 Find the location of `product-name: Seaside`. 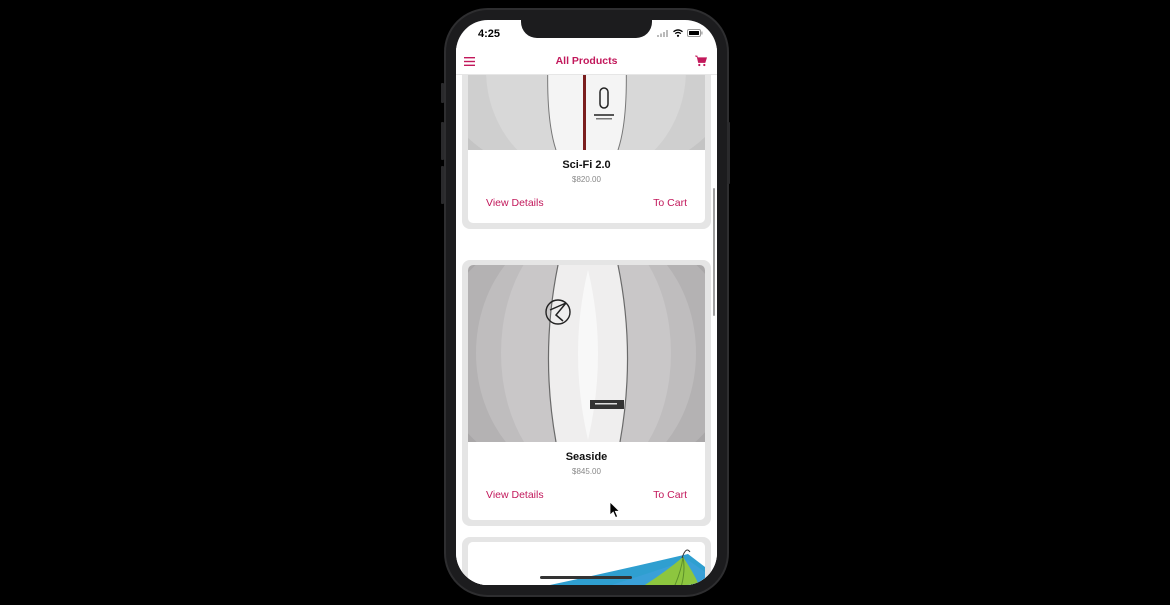

product-name: Seaside is located at coordinates (586, 457).